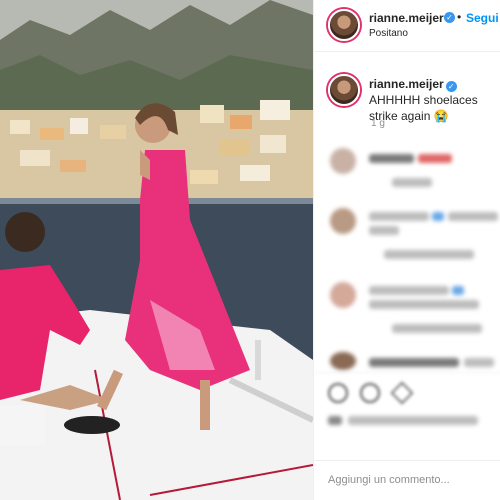  Describe the element at coordinates (408, 421) in the screenshot. I see `likes-summary` at that location.